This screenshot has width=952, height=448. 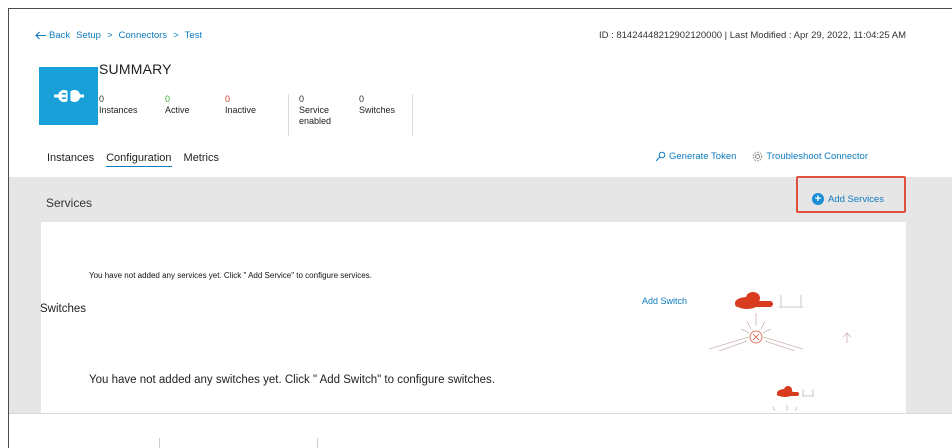 What do you see at coordinates (758, 156) in the screenshot?
I see `gear-icon` at bounding box center [758, 156].